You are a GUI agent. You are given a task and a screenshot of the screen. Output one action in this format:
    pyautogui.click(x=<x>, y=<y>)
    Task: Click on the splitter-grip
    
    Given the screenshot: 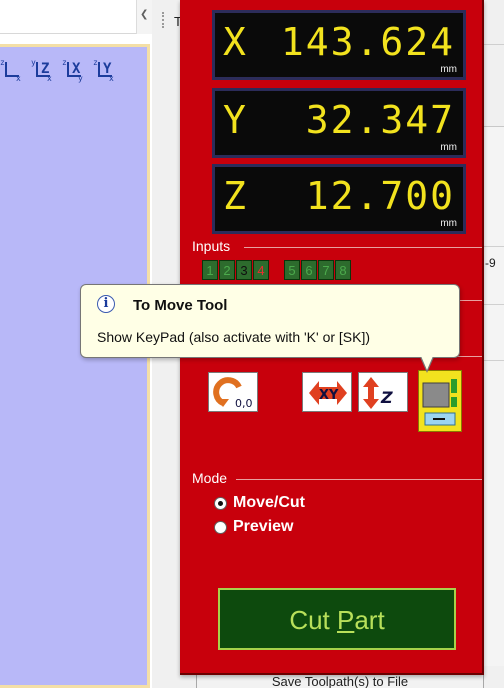 What is the action you would take?
    pyautogui.click(x=163, y=20)
    